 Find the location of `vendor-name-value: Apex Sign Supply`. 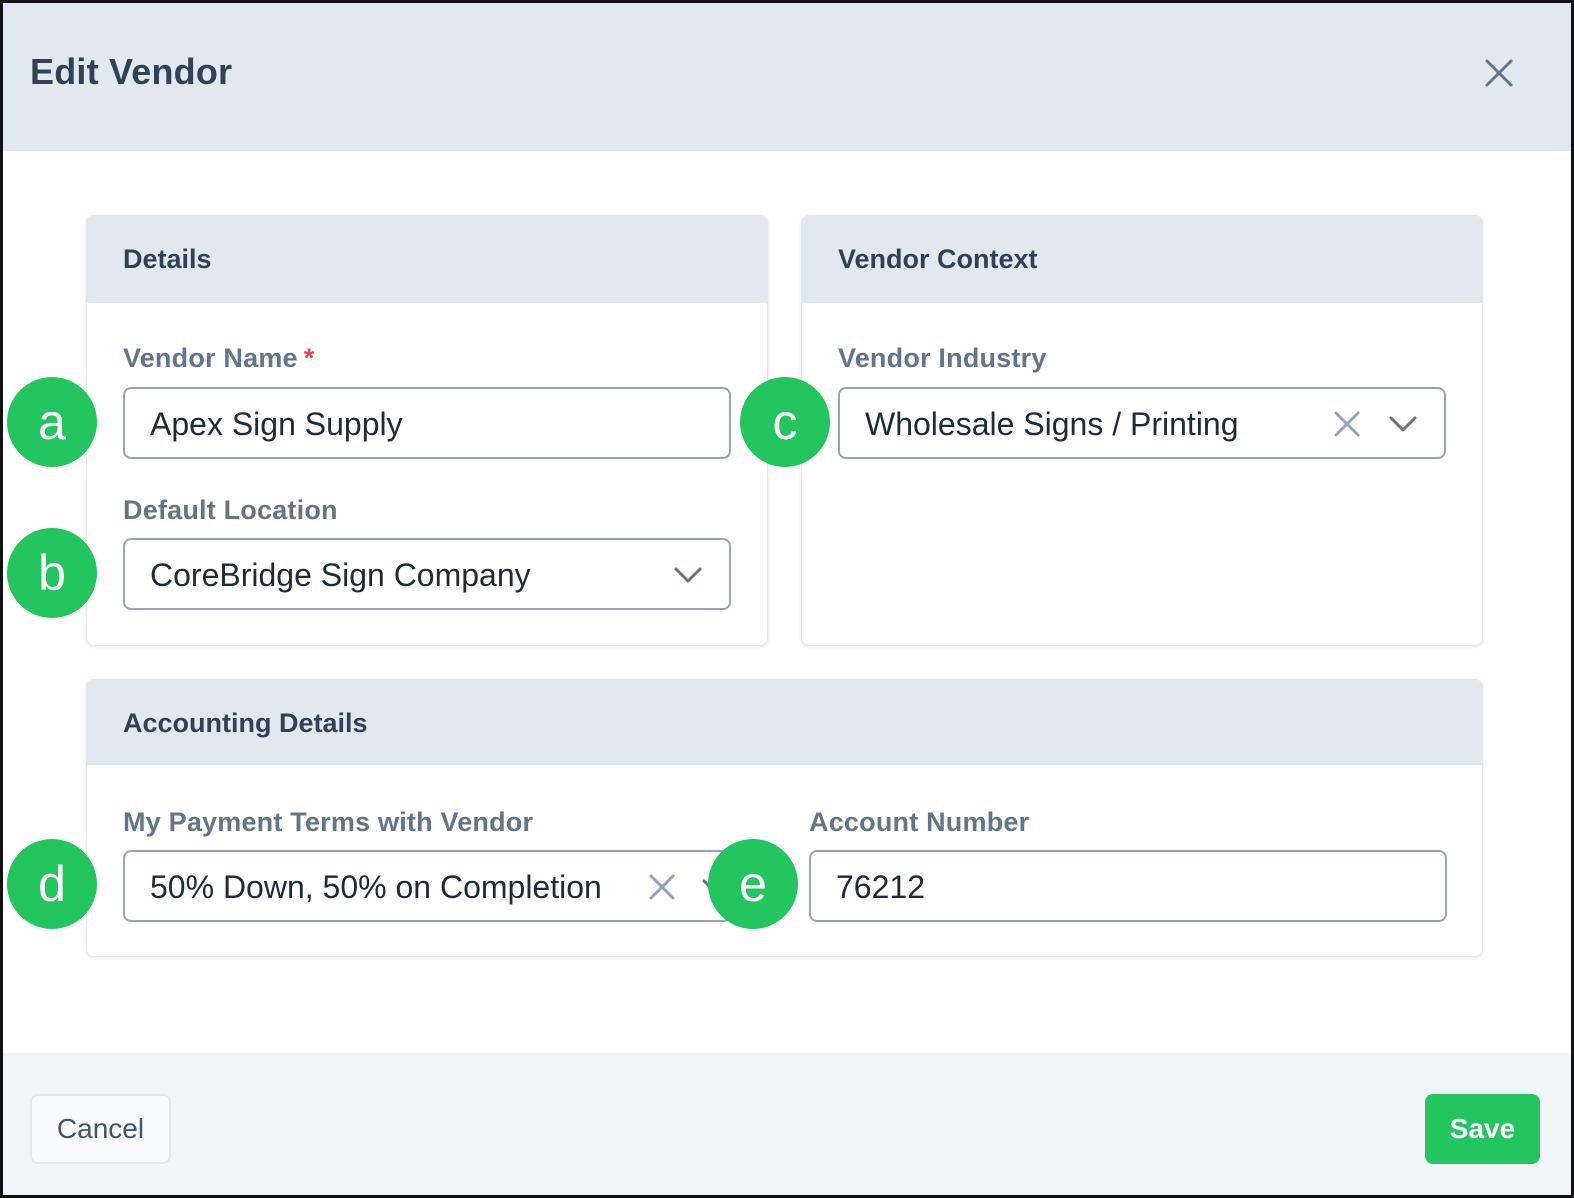

vendor-name-value: Apex Sign Supply is located at coordinates (276, 424).